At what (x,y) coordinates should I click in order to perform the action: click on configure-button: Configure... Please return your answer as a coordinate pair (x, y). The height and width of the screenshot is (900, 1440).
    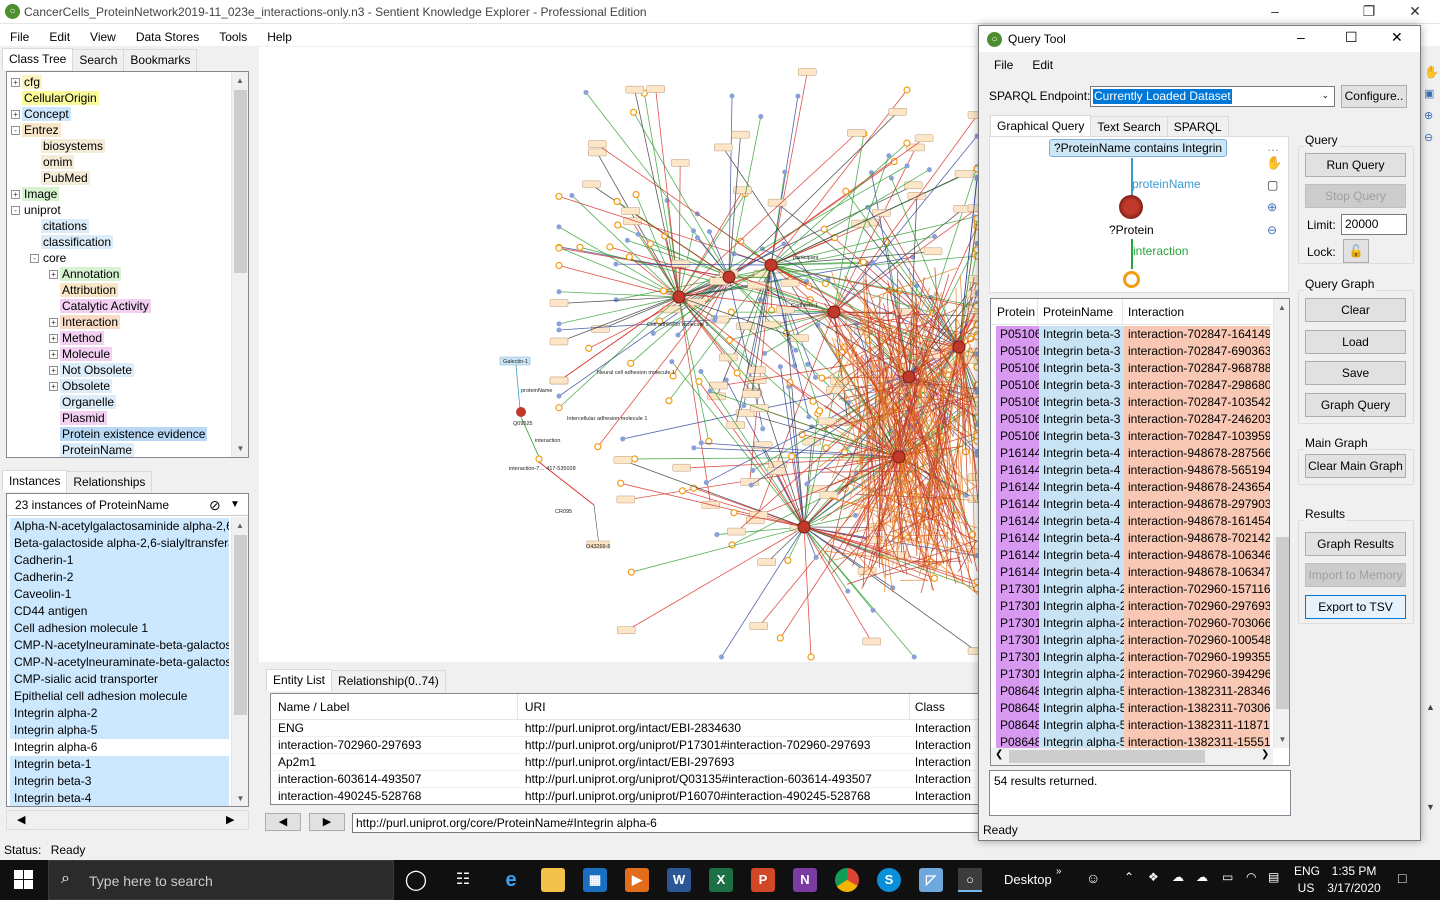
    Looking at the image, I should click on (1374, 96).